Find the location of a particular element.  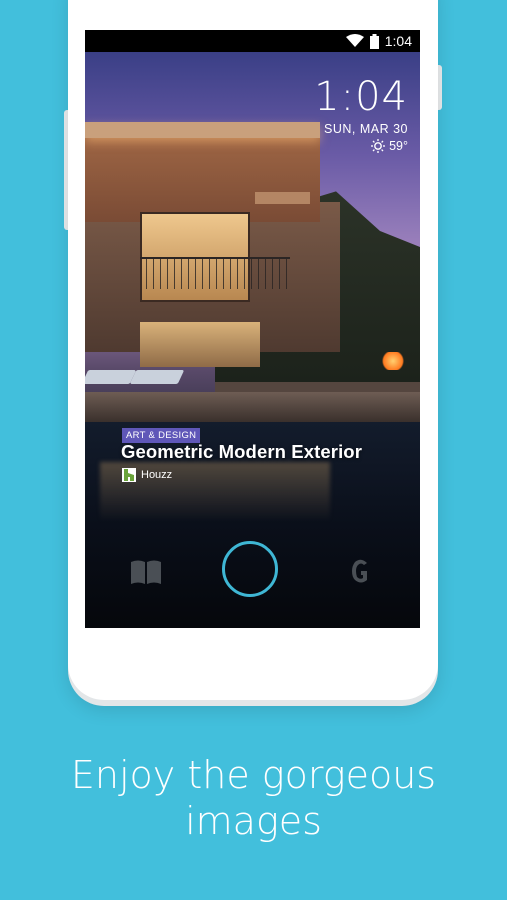

lock-clock: 1:04 SUN, MAR 30 59° is located at coordinates (361, 114).